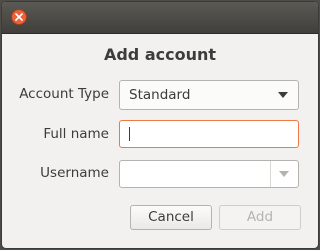 This screenshot has width=320, height=250. What do you see at coordinates (209, 95) in the screenshot?
I see `account-type-select: Standard` at bounding box center [209, 95].